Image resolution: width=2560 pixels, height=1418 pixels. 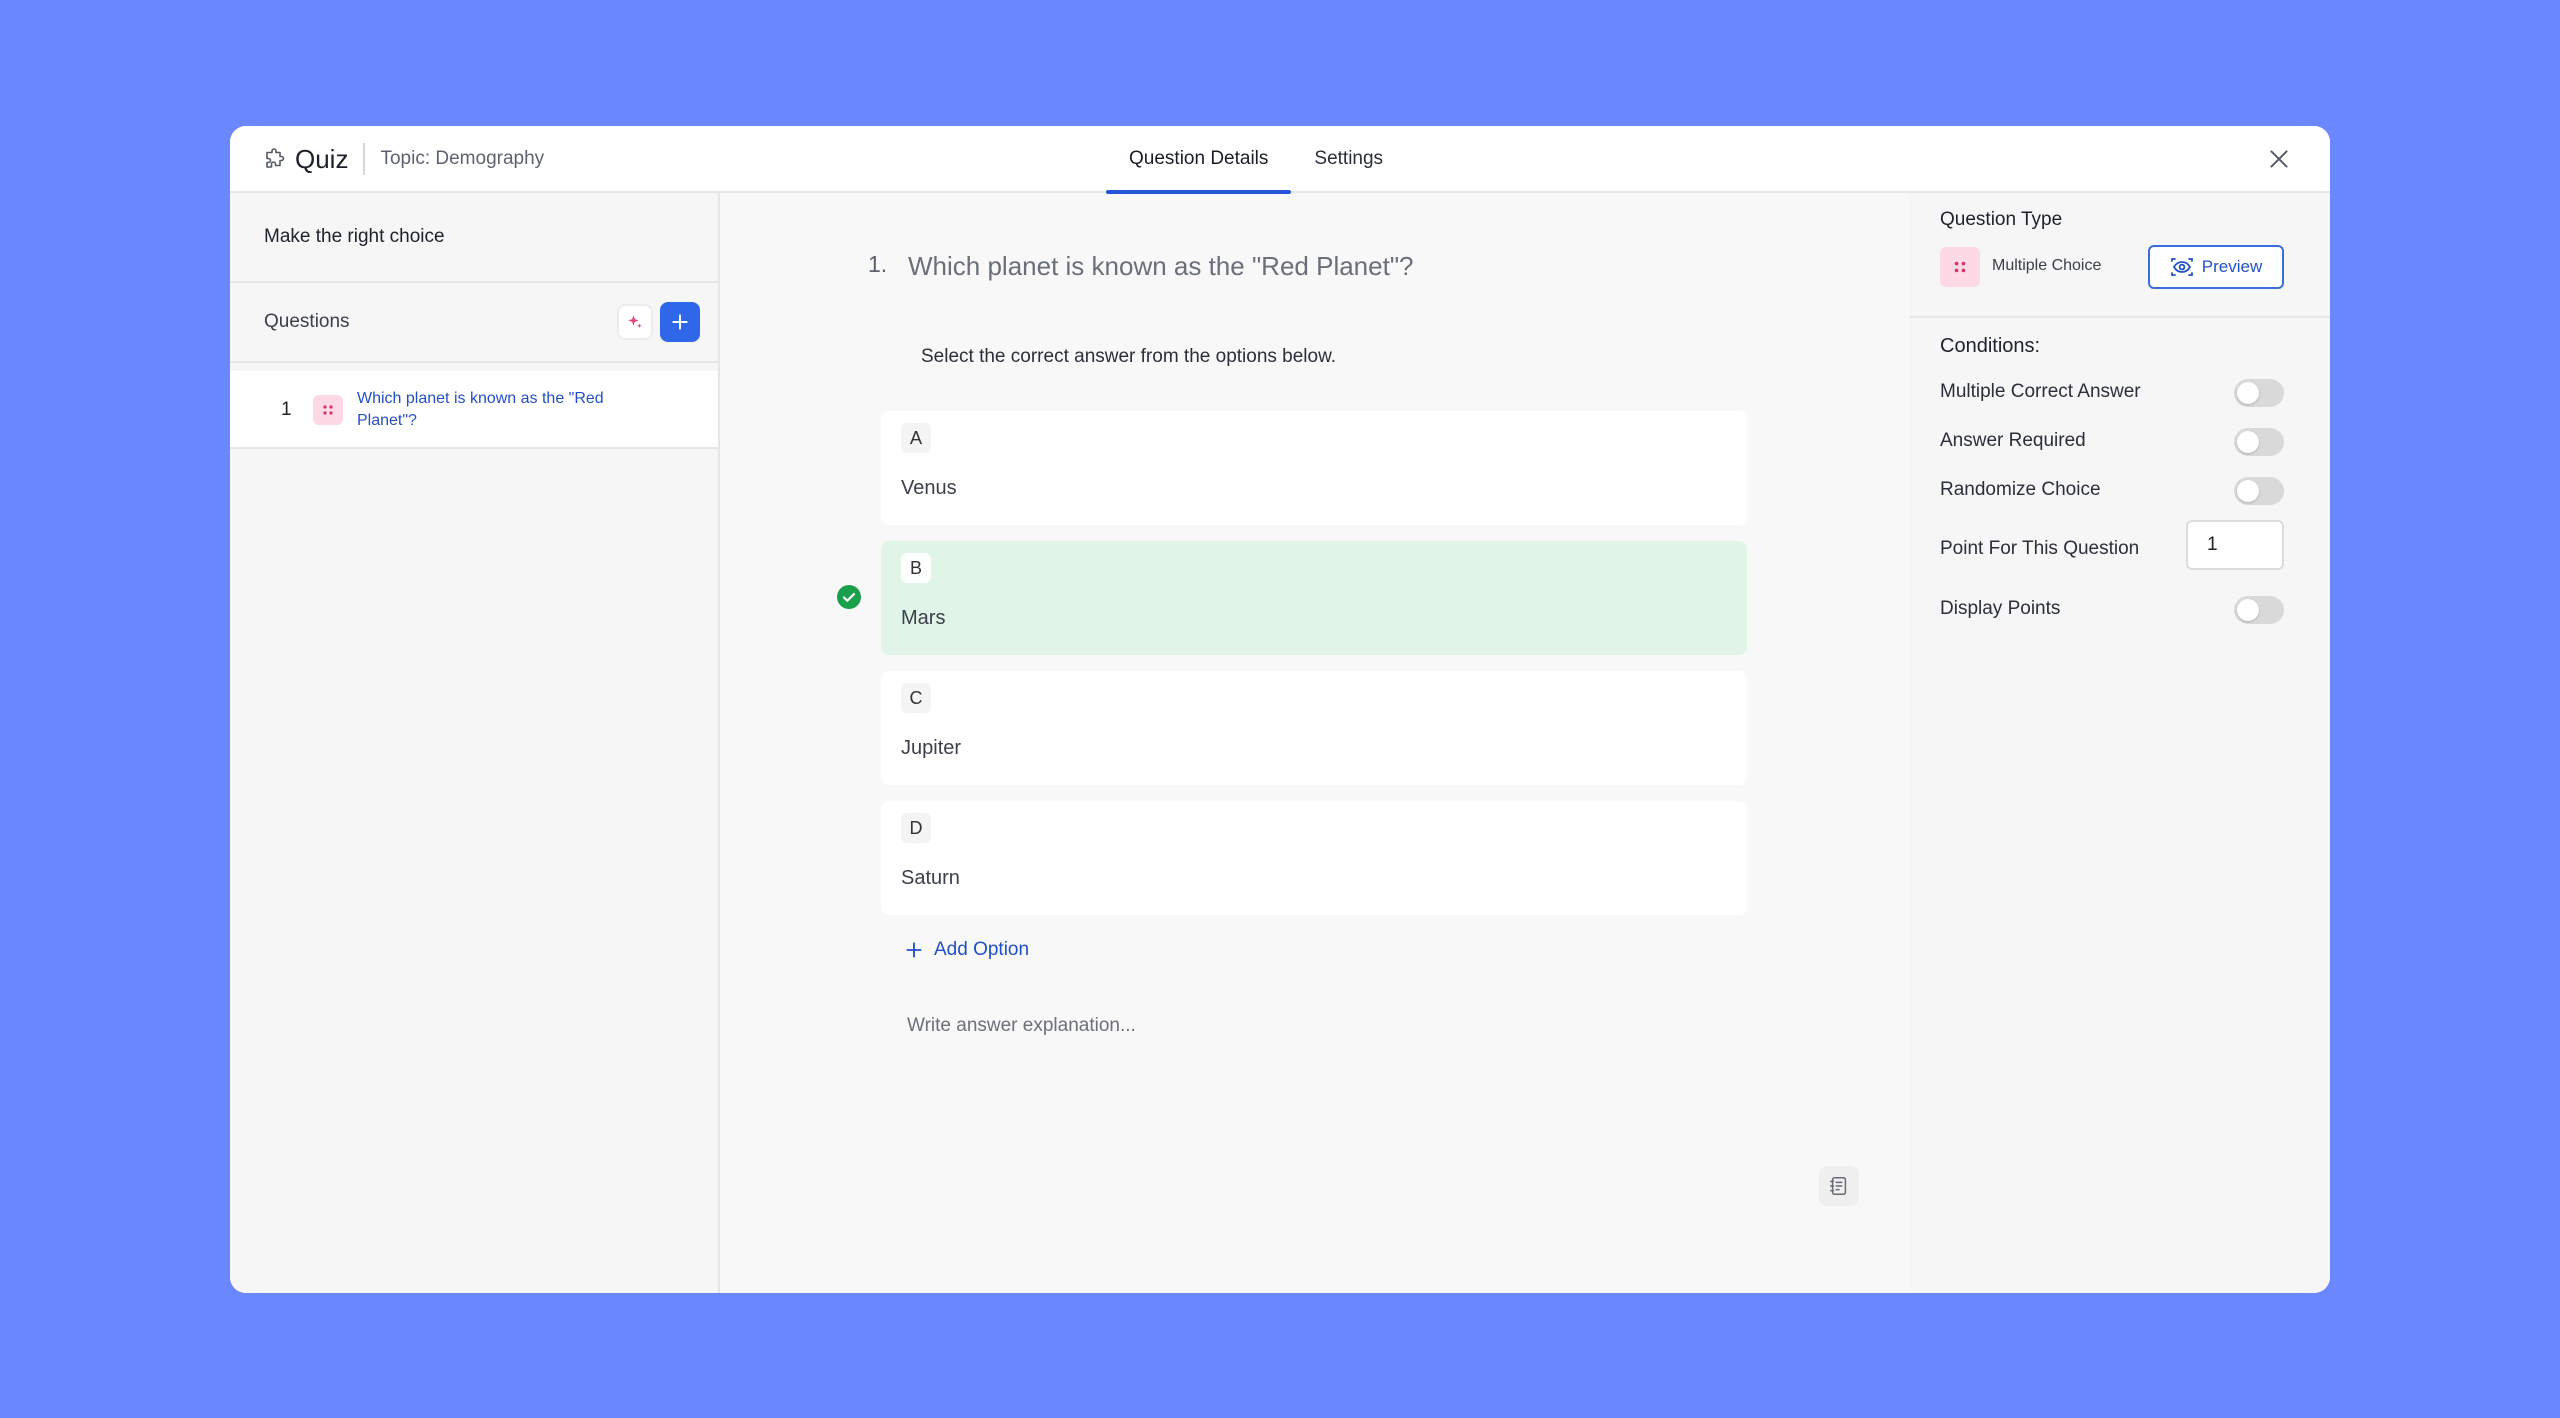 I want to click on condition-label: Answer Required, so click(x=2013, y=440).